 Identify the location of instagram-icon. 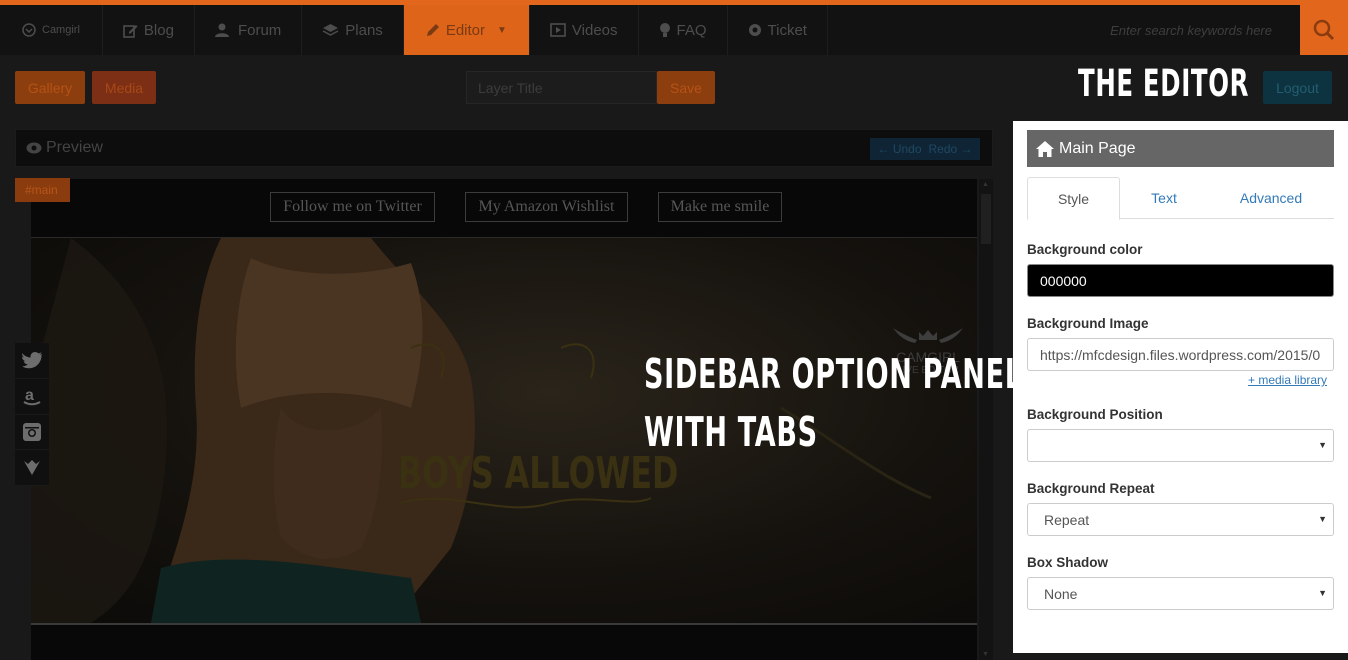
(32, 433).